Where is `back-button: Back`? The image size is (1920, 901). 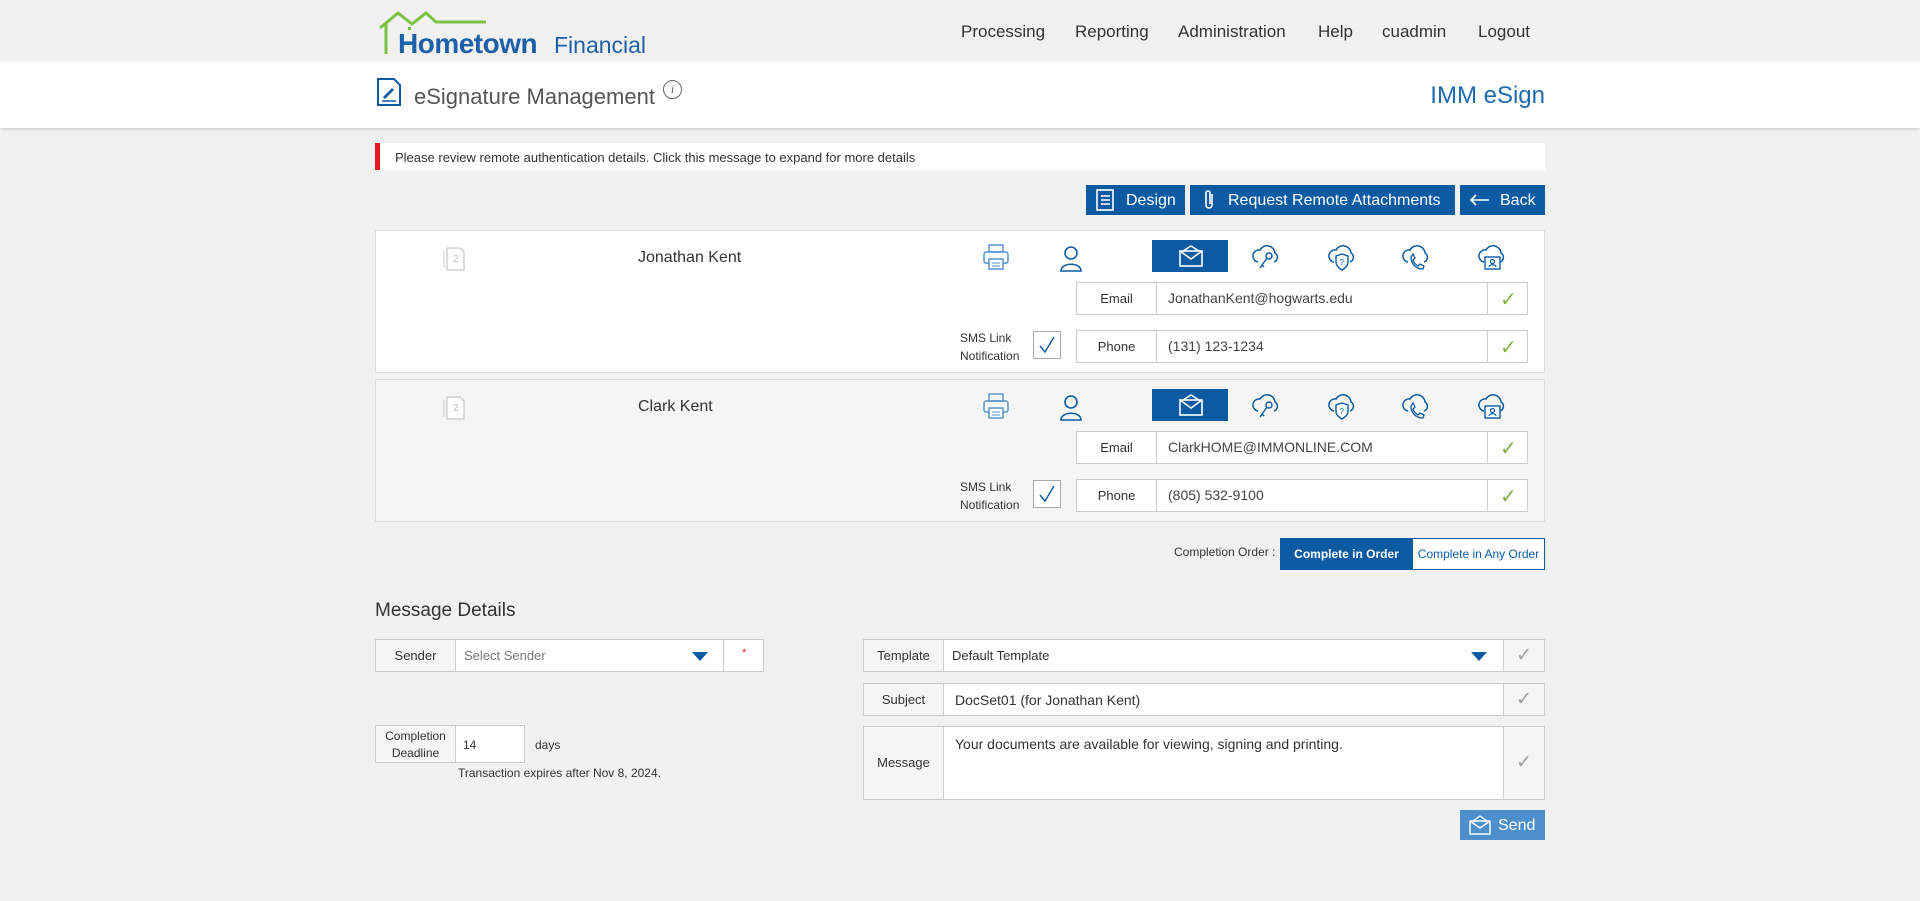
back-button: Back is located at coordinates (1502, 200).